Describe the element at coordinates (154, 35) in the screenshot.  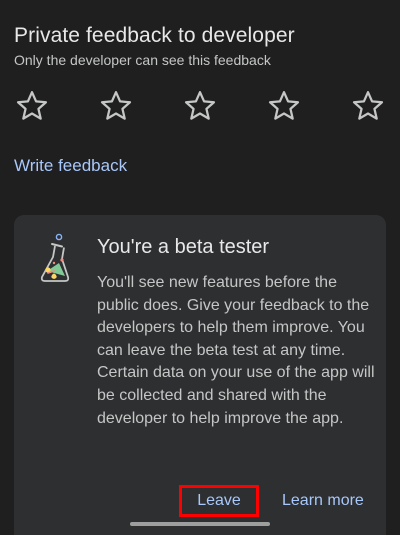
I see `feedback-title: Private feedback to developer` at that location.